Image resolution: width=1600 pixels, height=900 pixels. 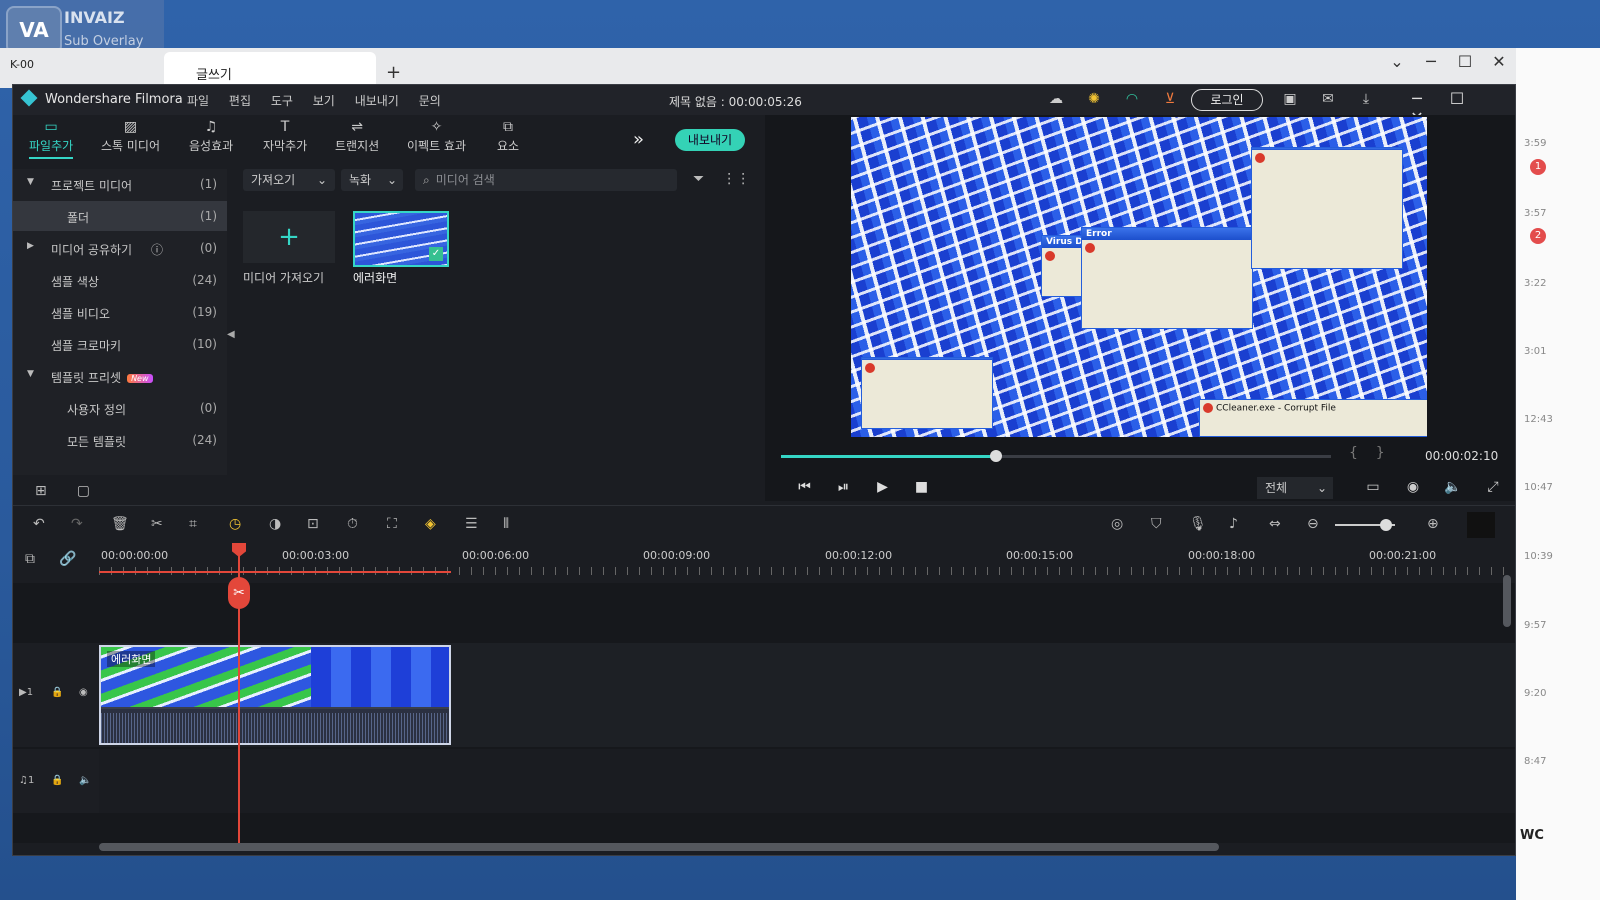 I want to click on microphone-icon: 🎙, so click(x=1198, y=524).